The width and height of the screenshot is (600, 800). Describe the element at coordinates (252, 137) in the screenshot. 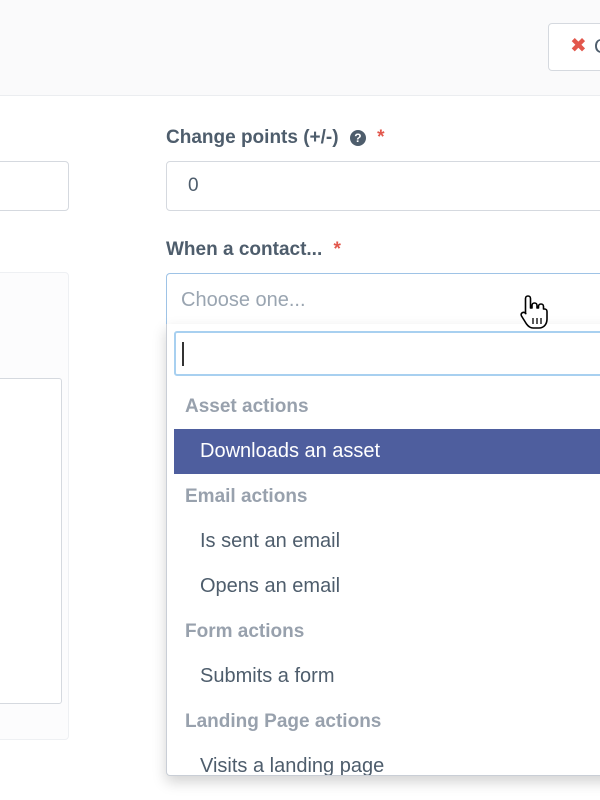

I see `change-points-label-text: Change points (+/-)` at that location.